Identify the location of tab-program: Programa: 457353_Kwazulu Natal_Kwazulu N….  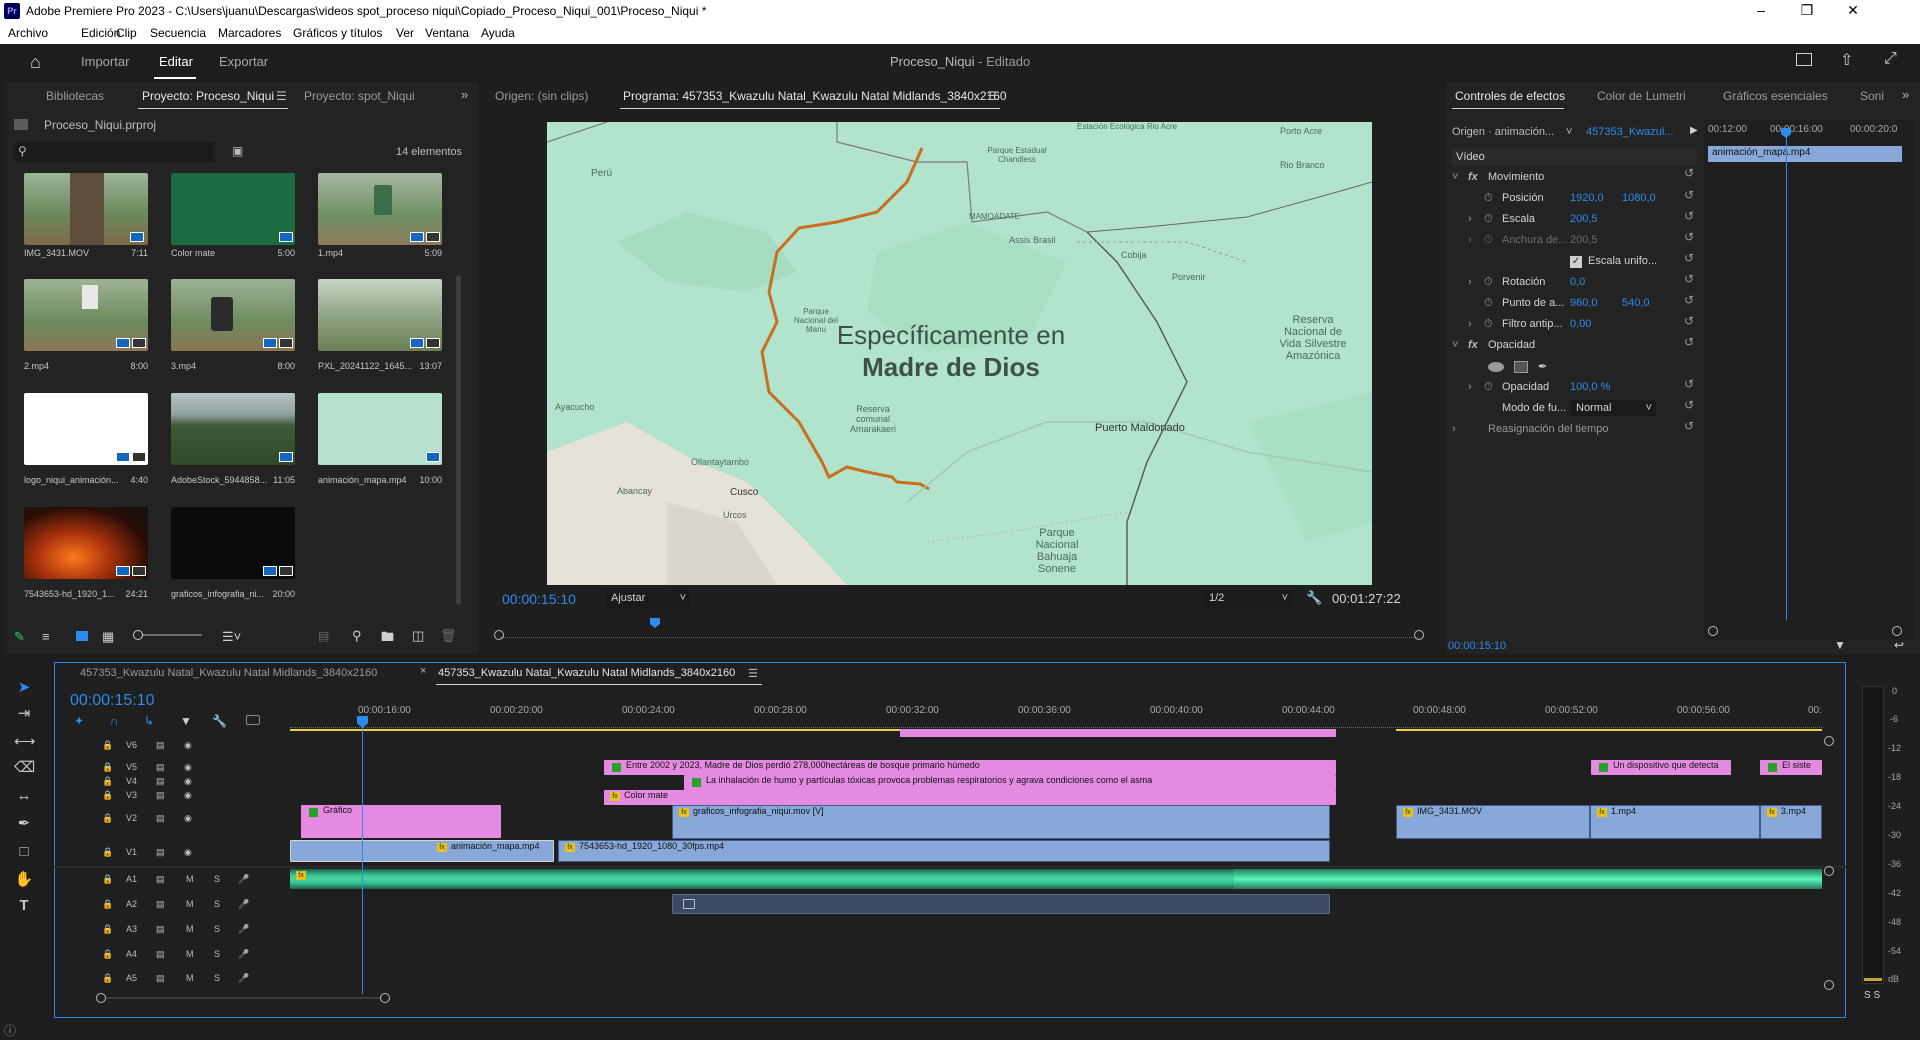
(815, 96).